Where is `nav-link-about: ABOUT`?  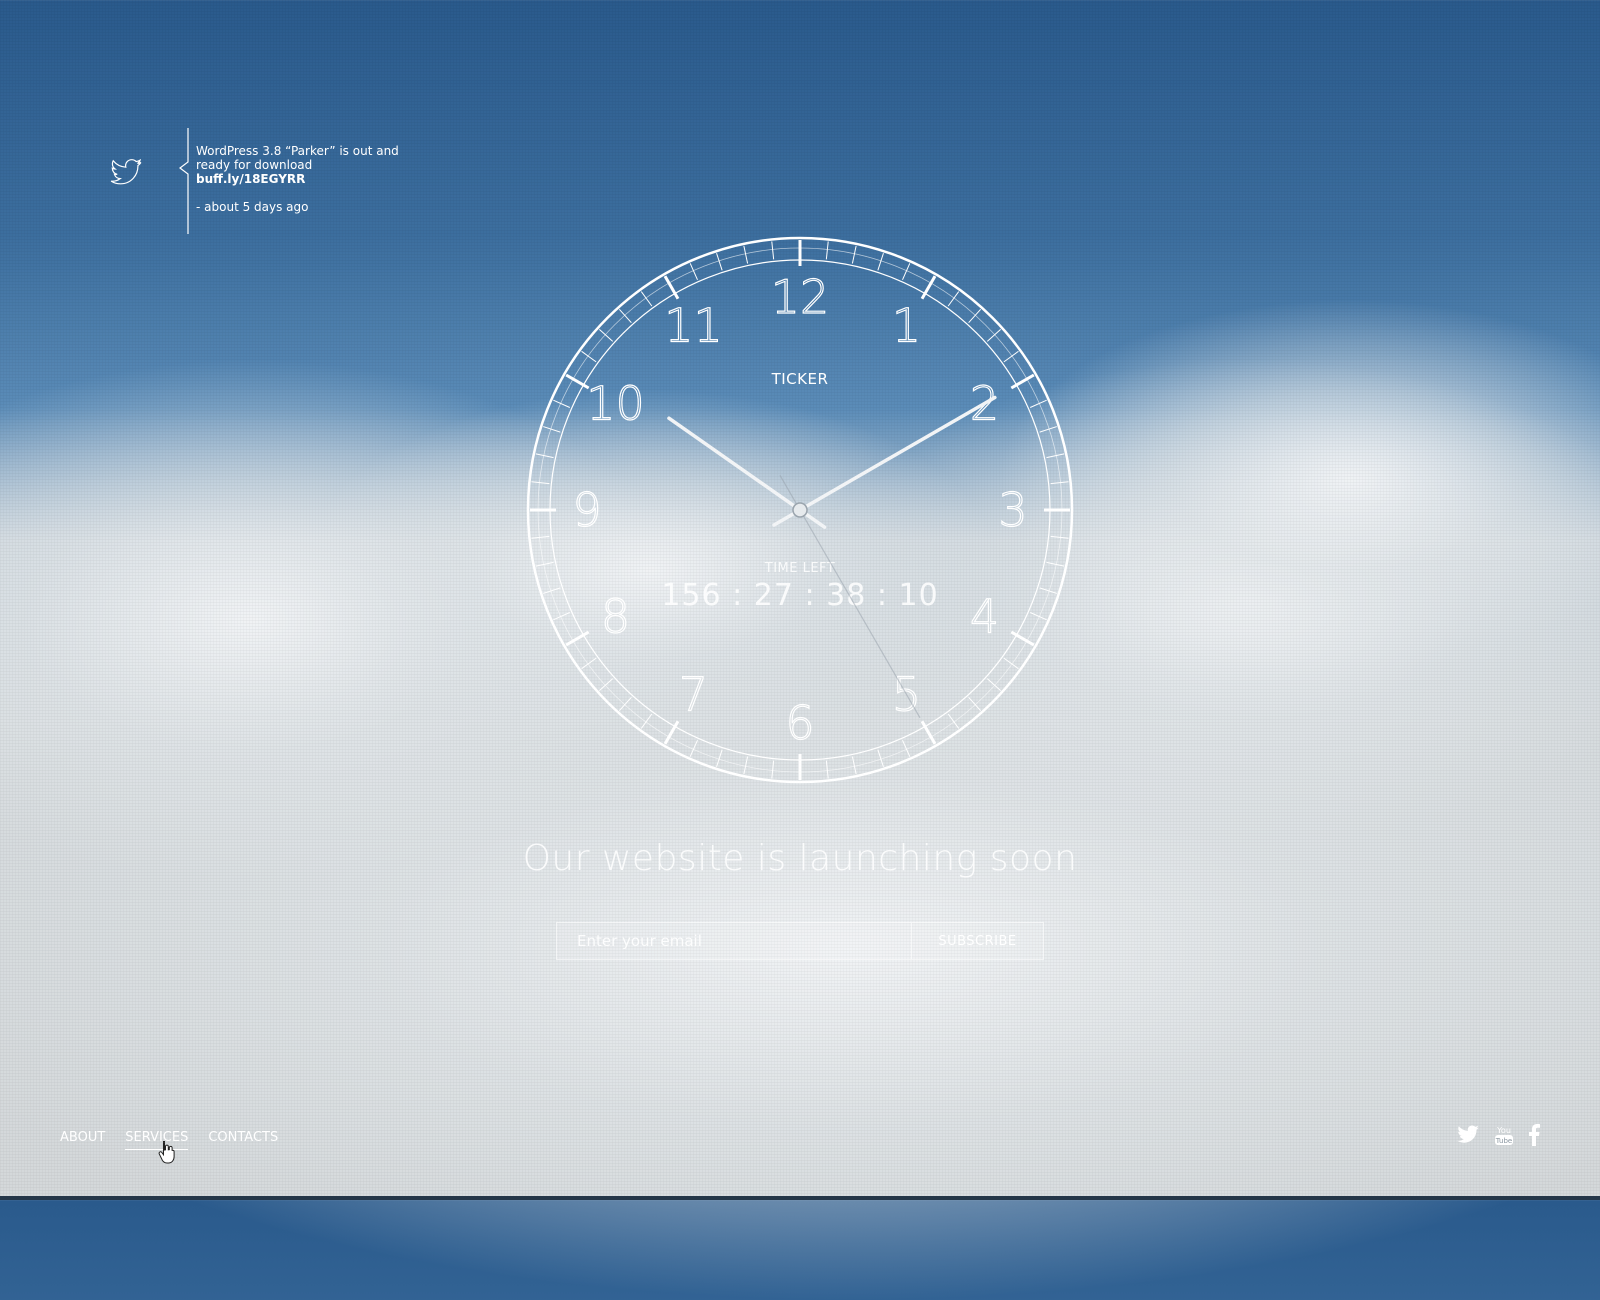
nav-link-about: ABOUT is located at coordinates (82, 1140).